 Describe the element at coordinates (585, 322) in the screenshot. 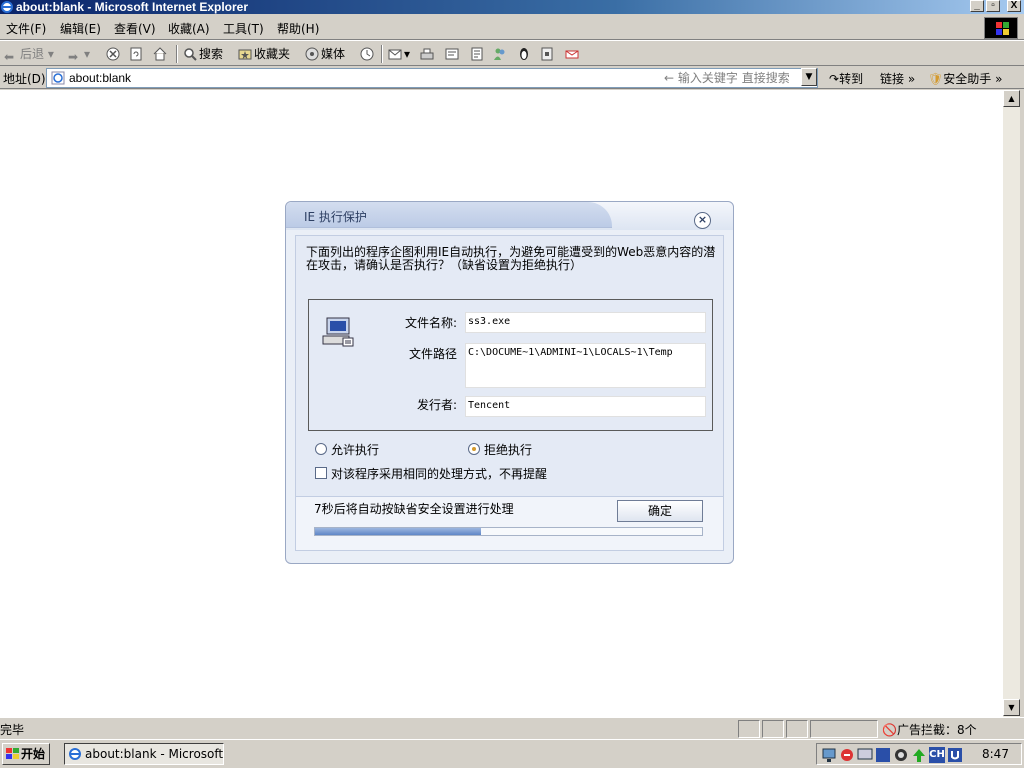

I see `file-name-field: ss3.exe` at that location.